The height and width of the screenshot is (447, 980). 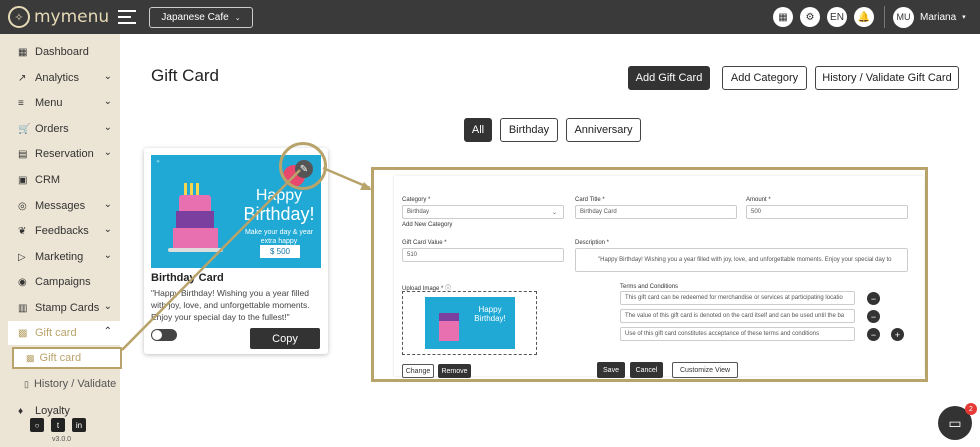 I want to click on add-new-category-link: Add New Category, so click(x=427, y=225).